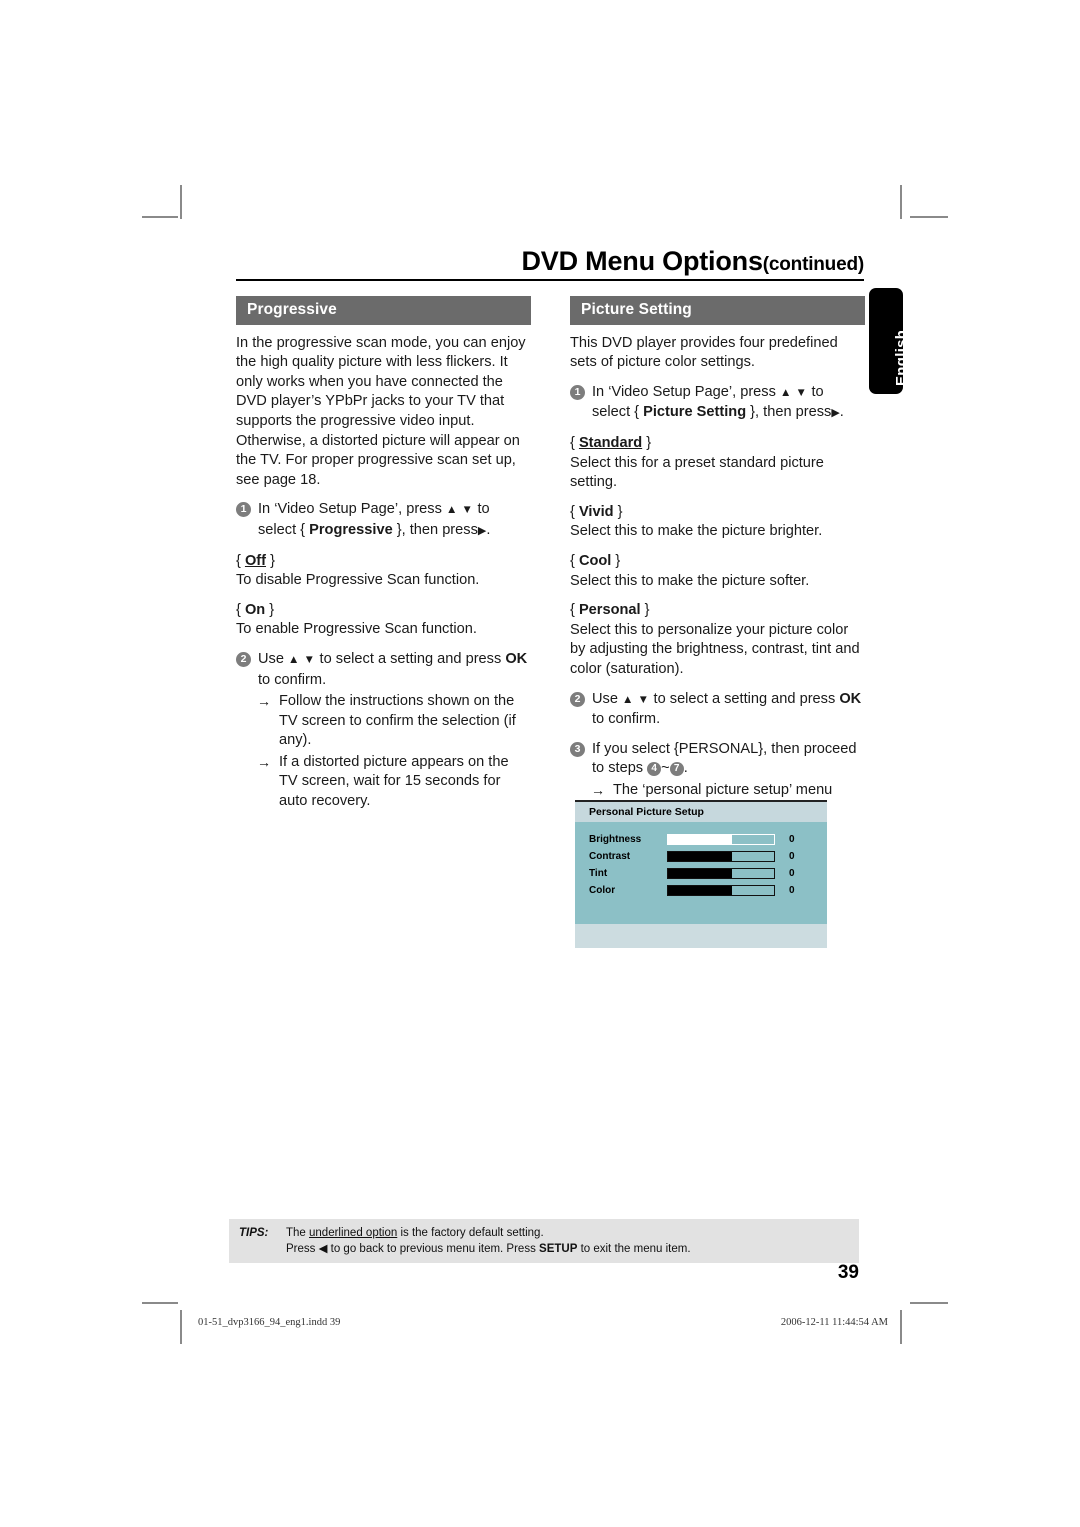  What do you see at coordinates (901, 1327) in the screenshot?
I see `crop-mark-bottom-right-vertical` at bounding box center [901, 1327].